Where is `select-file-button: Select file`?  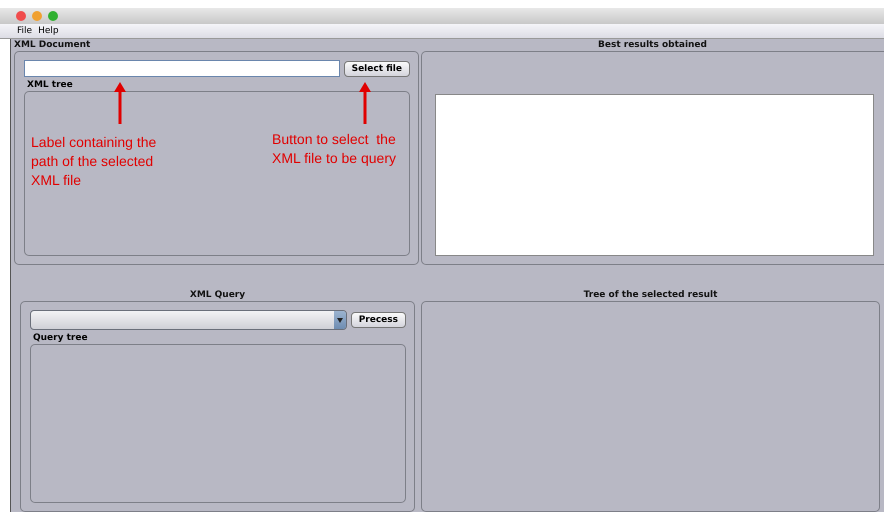
select-file-button: Select file is located at coordinates (377, 68).